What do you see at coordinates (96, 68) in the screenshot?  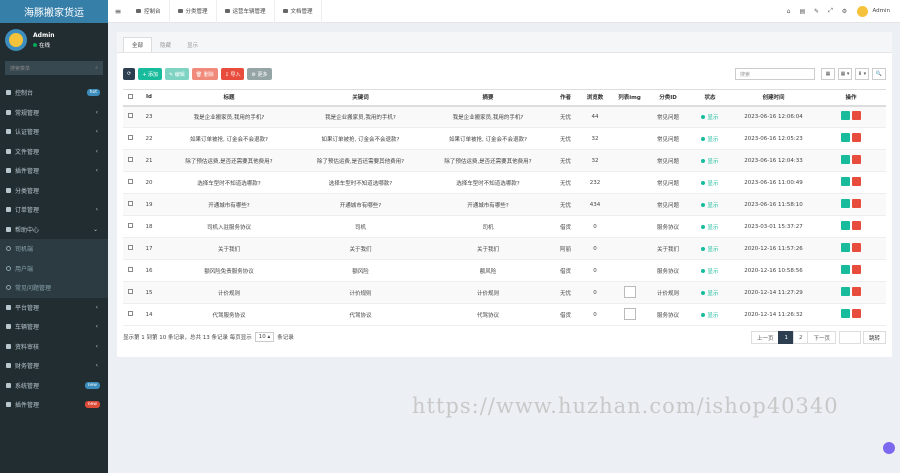 I see `search-icon: ⌕` at bounding box center [96, 68].